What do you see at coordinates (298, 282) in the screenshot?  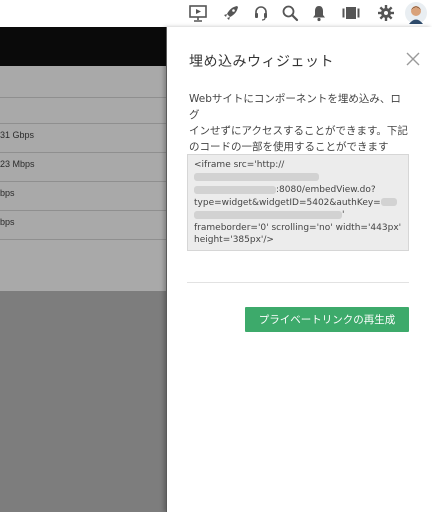 I see `divider` at bounding box center [298, 282].